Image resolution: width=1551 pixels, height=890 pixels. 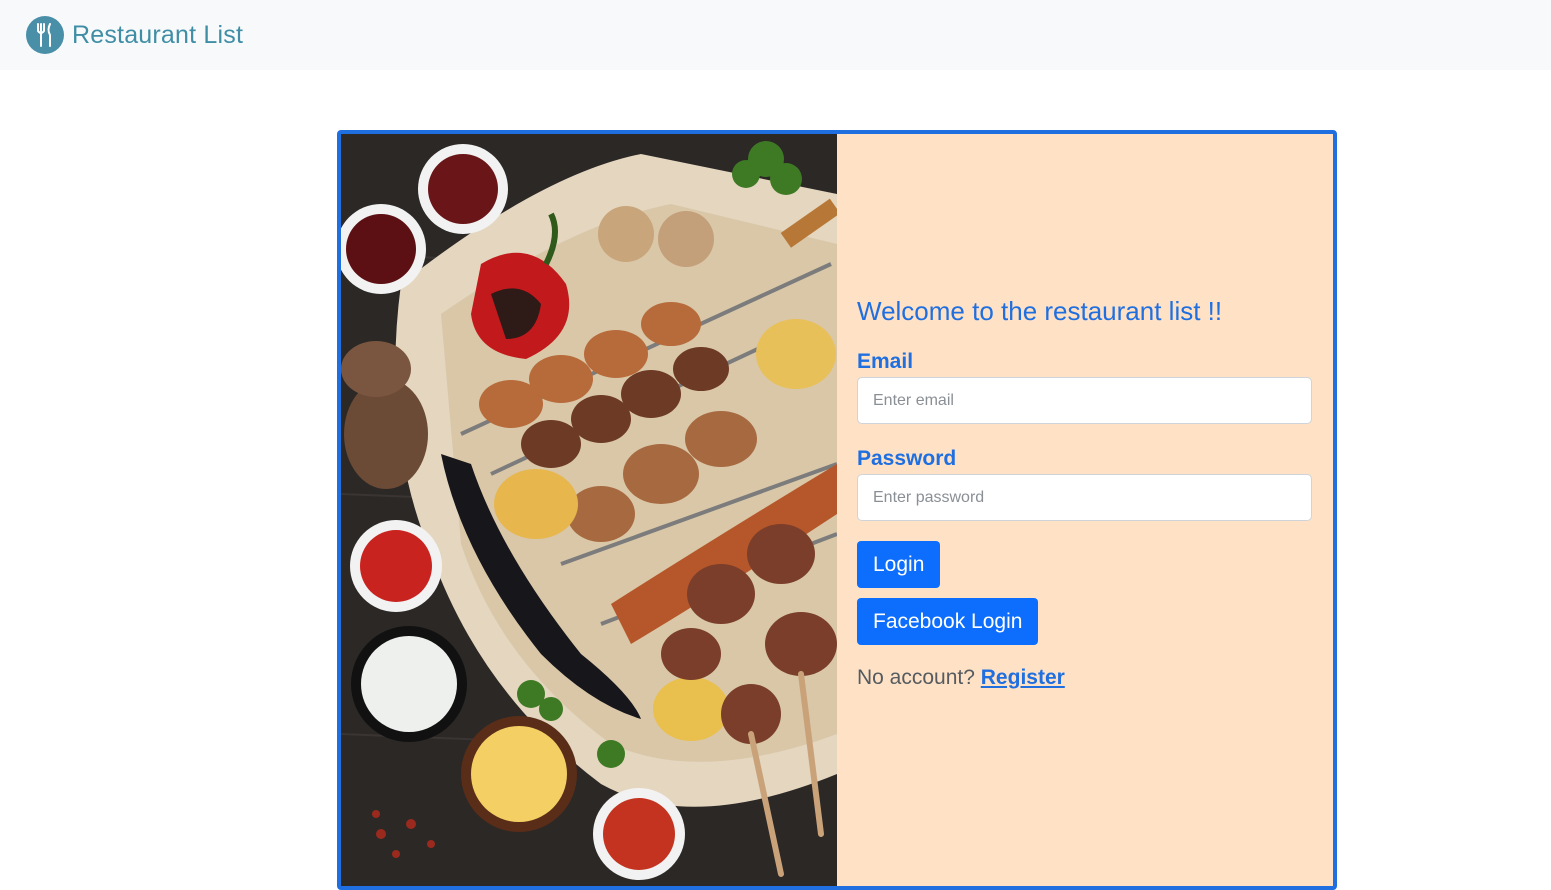 What do you see at coordinates (45, 35) in the screenshot?
I see `fork-knife-icon` at bounding box center [45, 35].